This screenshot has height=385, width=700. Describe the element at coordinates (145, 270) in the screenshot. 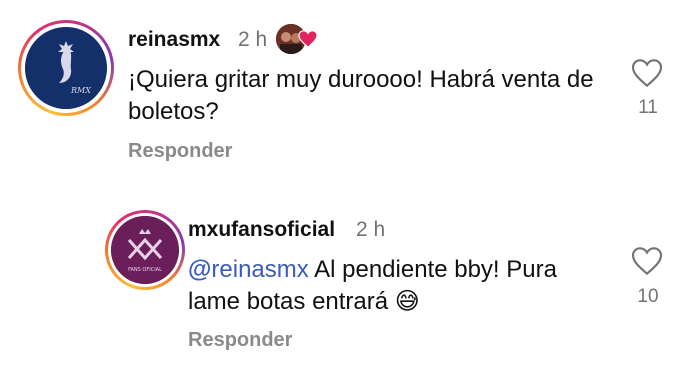

I see `svg-text: FANS OFICIAL` at that location.